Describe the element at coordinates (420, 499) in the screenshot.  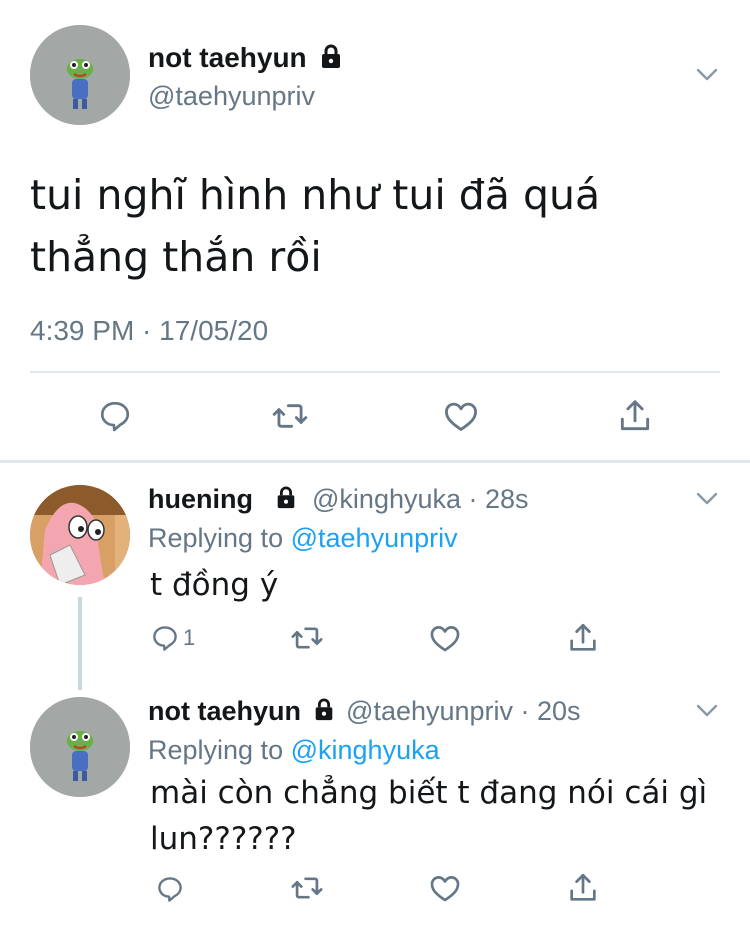
I see `handle-timestamp: @kinghyuka · 28s` at that location.